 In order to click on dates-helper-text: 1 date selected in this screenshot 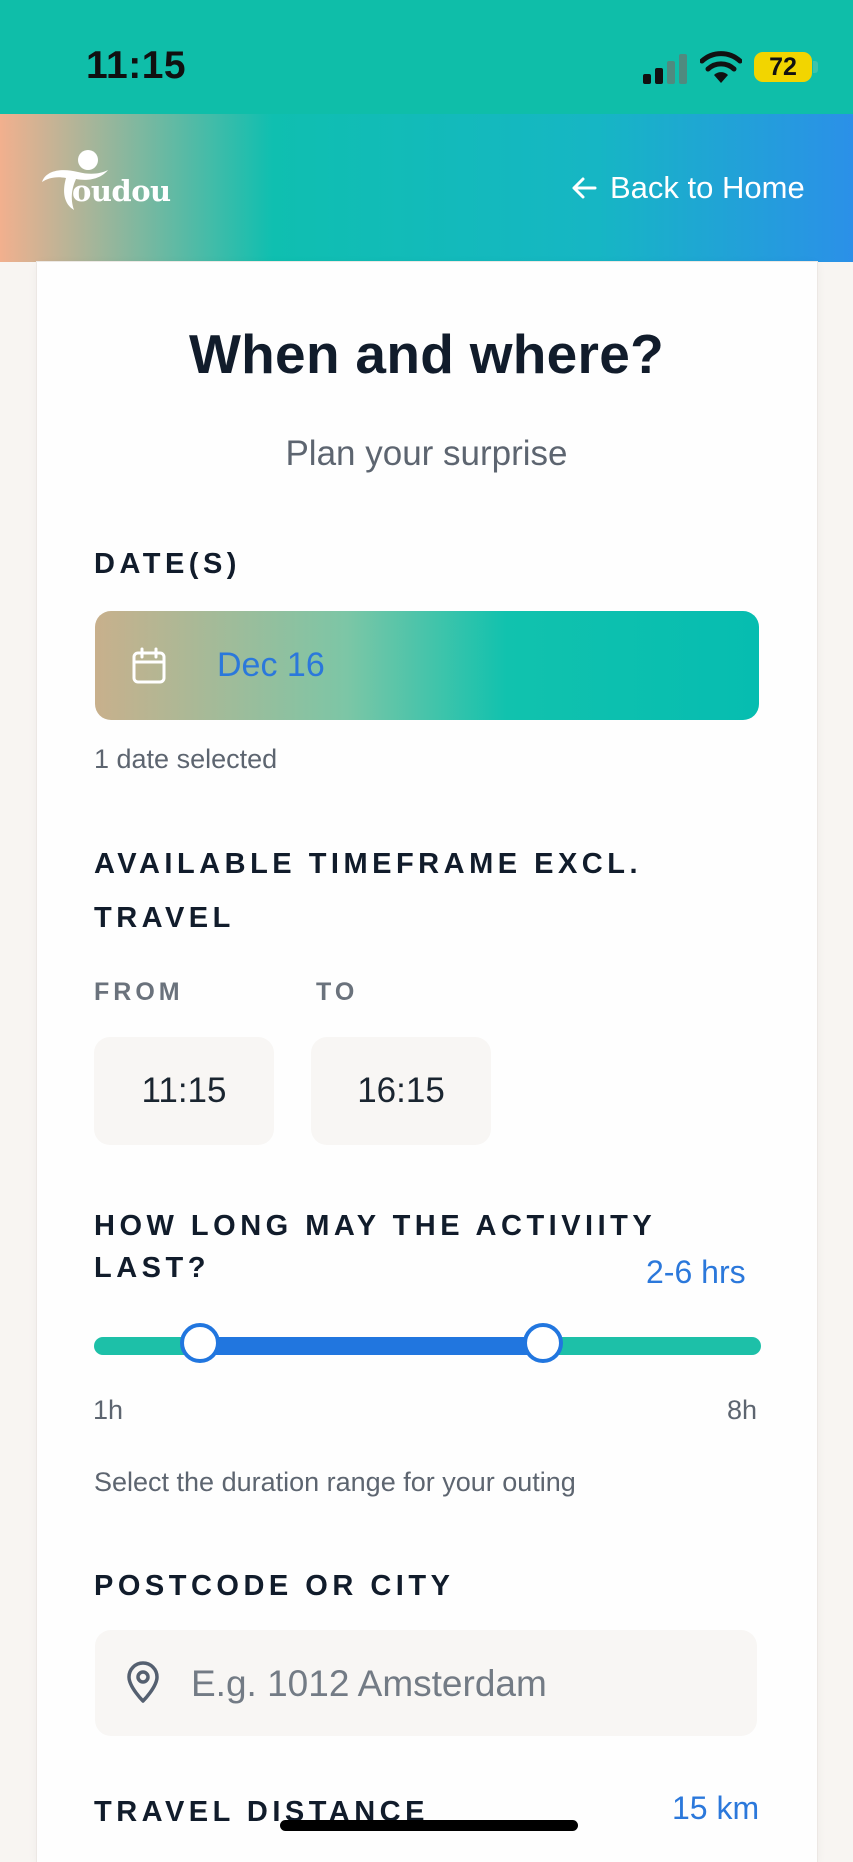, I will do `click(186, 759)`.